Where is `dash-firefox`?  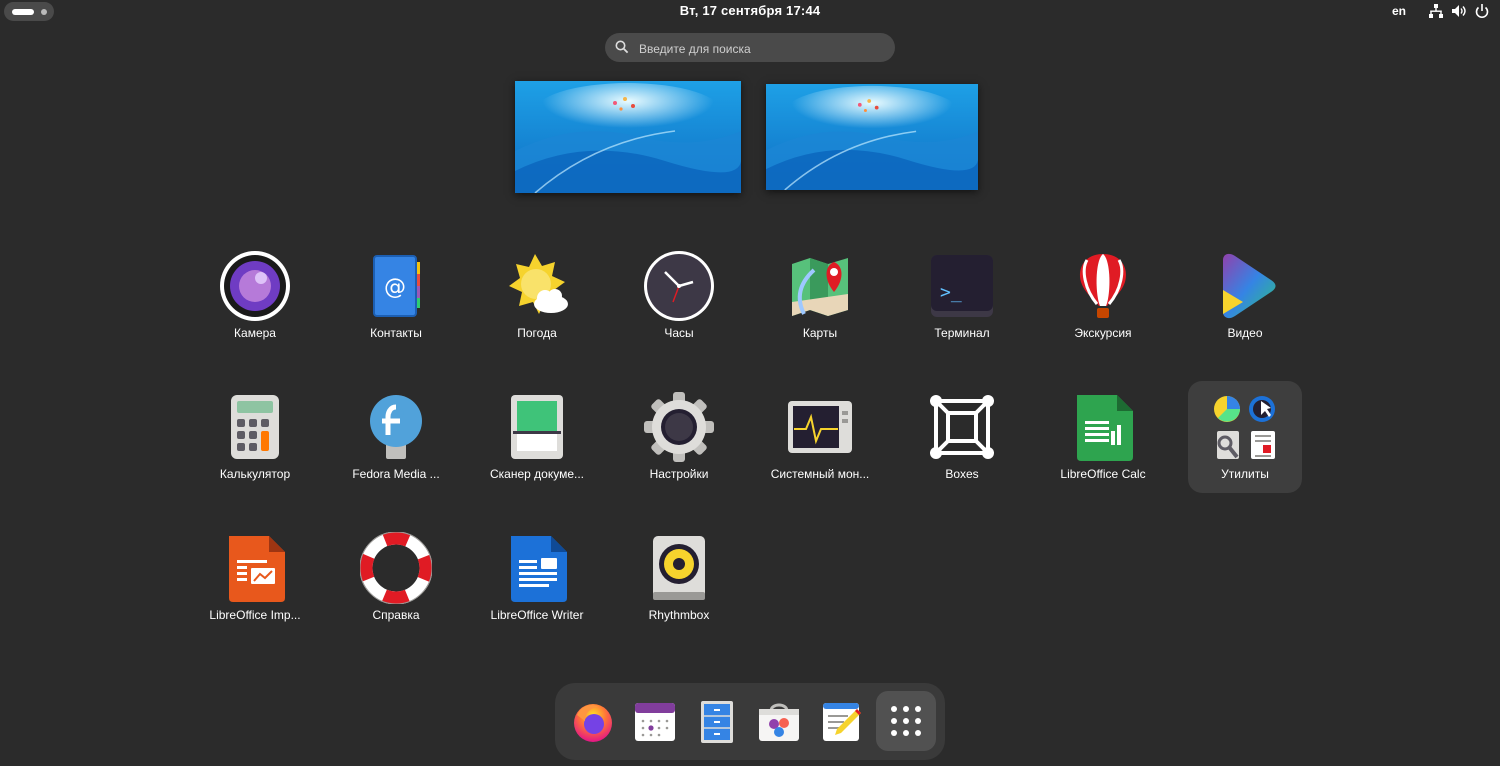
dash-firefox is located at coordinates (593, 721).